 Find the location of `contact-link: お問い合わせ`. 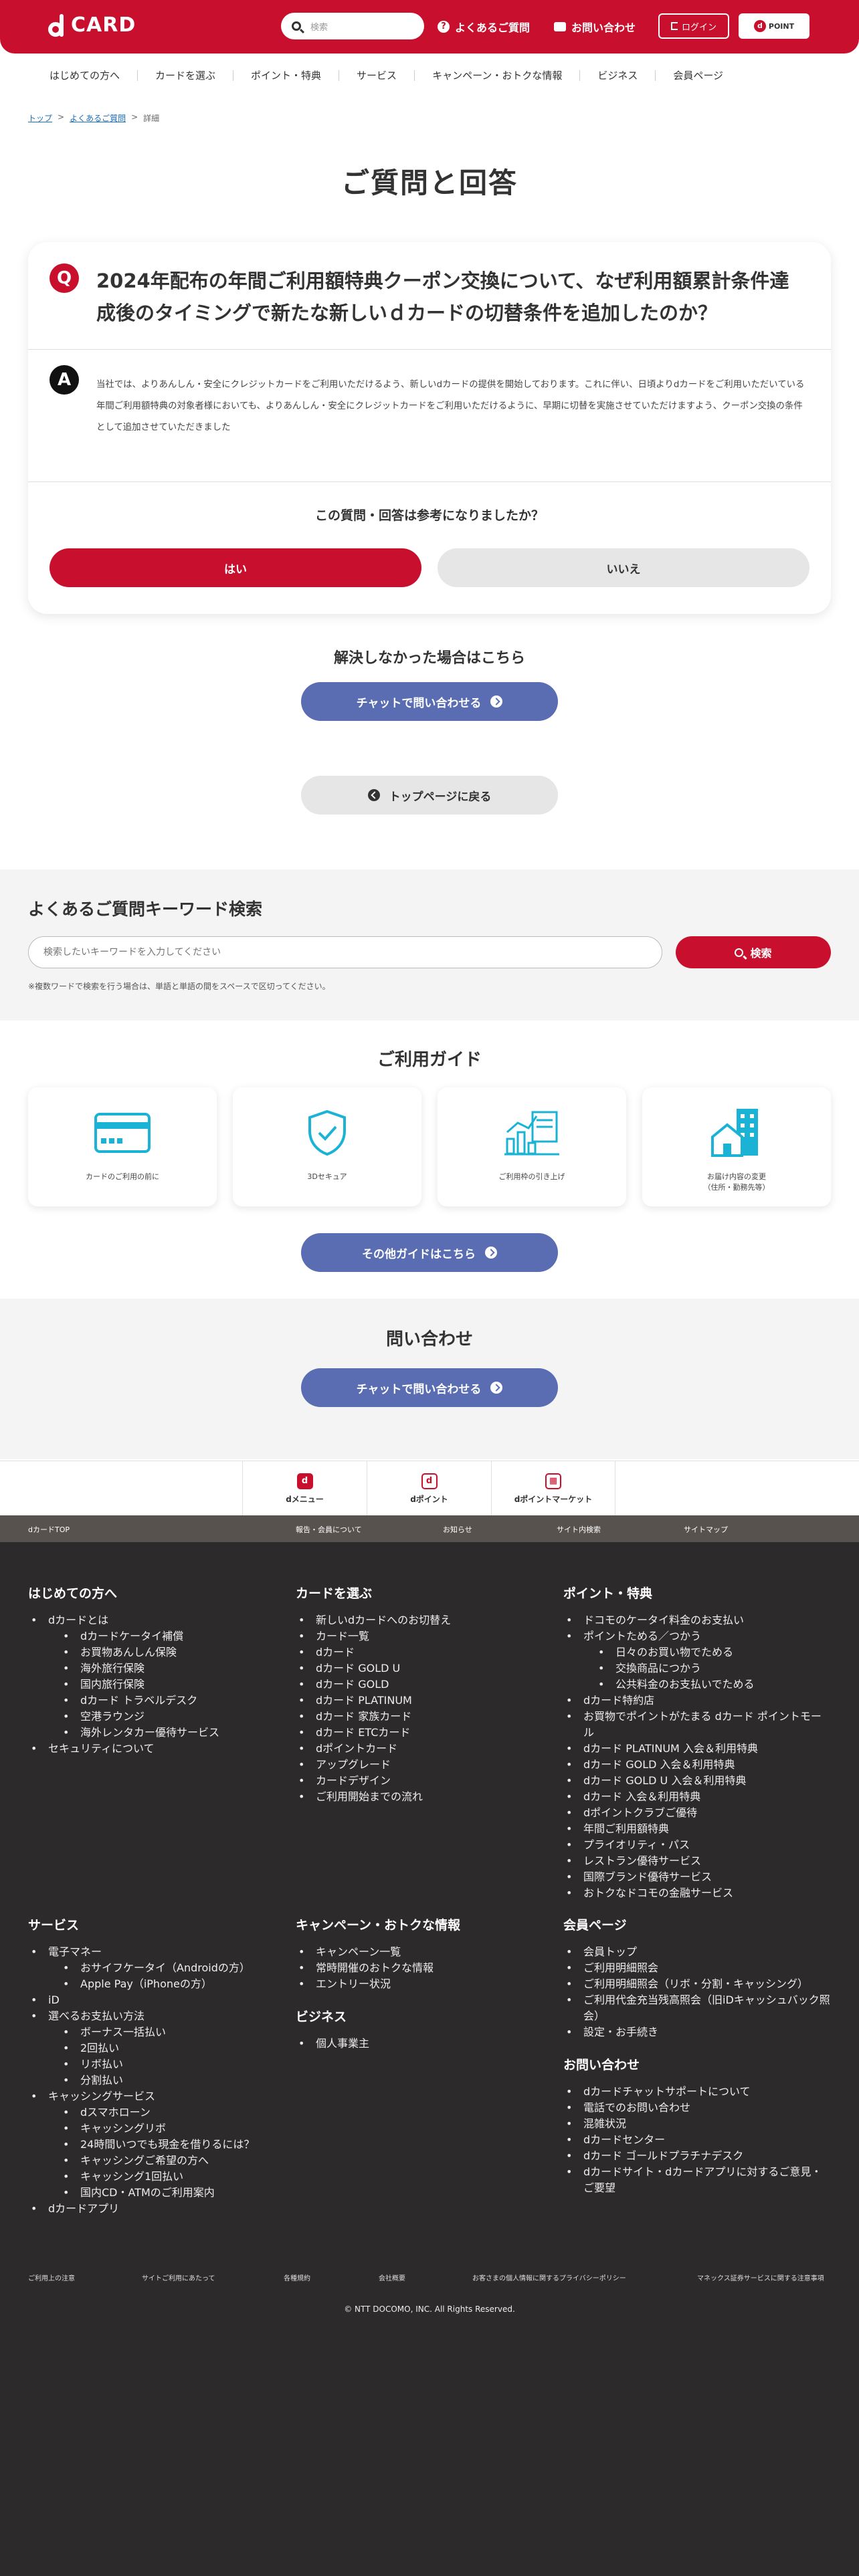

contact-link: お問い合わせ is located at coordinates (595, 27).